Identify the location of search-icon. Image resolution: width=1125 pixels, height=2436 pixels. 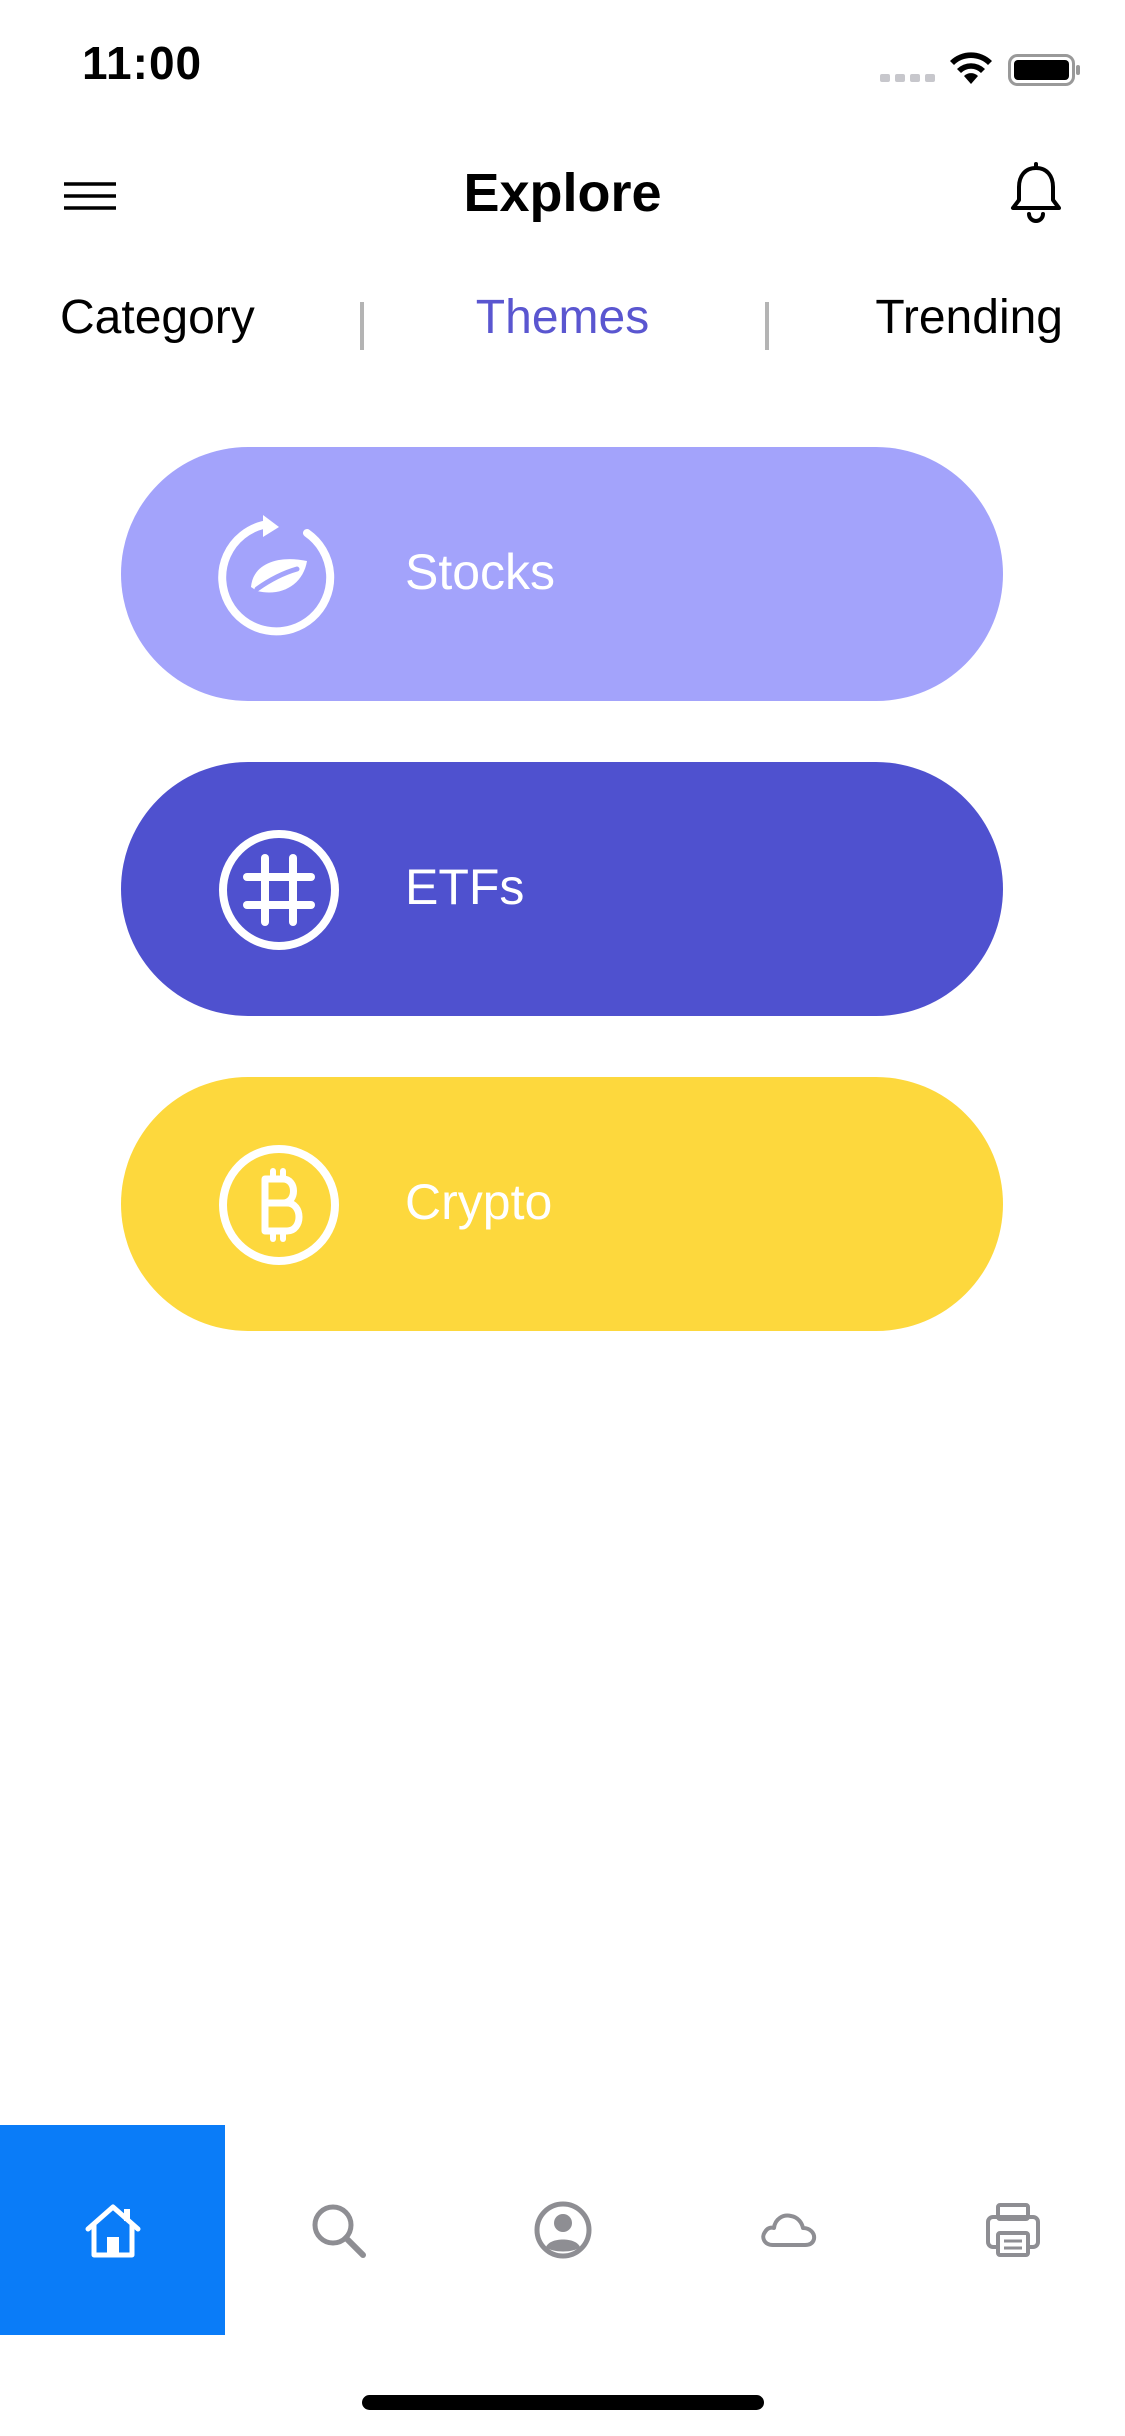
(339, 2231).